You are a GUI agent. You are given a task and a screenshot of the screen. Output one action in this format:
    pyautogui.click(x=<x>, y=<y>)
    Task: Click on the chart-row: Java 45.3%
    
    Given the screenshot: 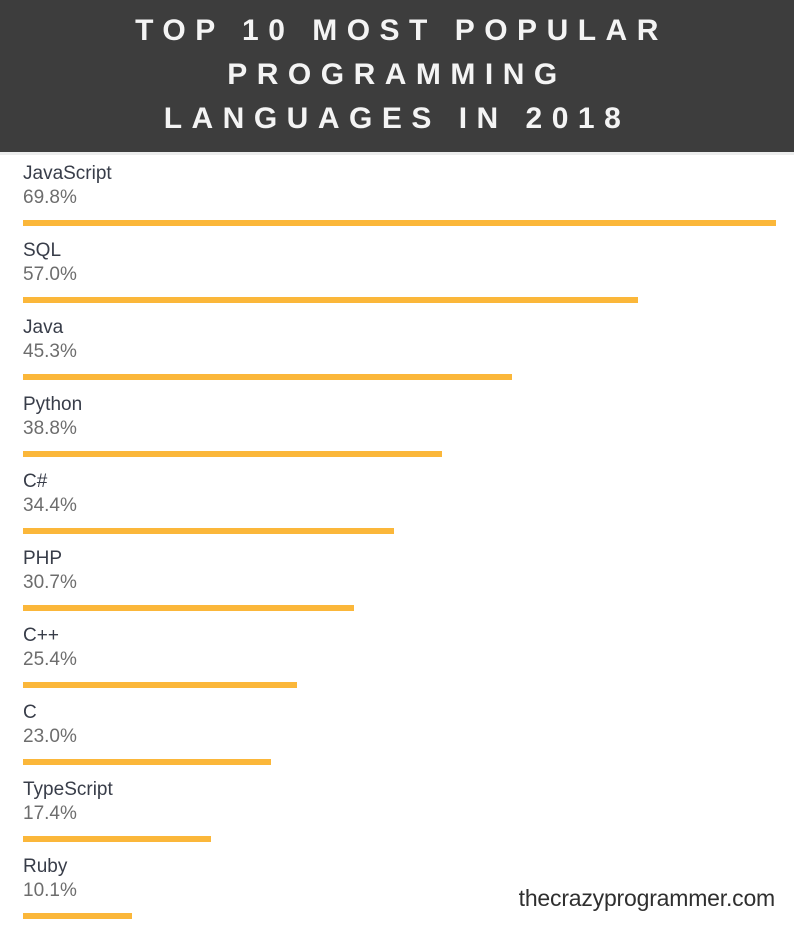 What is the action you would take?
    pyautogui.click(x=397, y=347)
    